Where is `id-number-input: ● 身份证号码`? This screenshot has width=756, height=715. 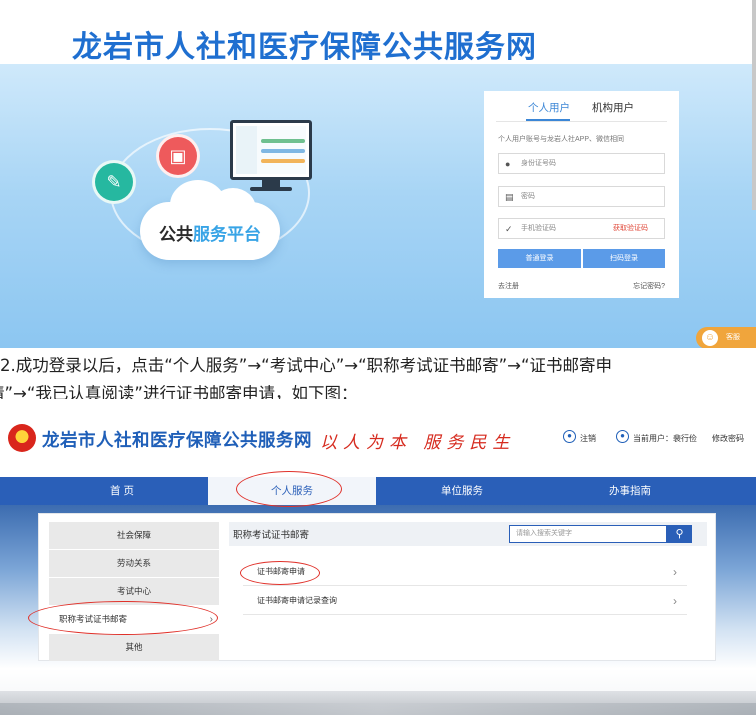 id-number-input: ● 身份证号码 is located at coordinates (581, 163).